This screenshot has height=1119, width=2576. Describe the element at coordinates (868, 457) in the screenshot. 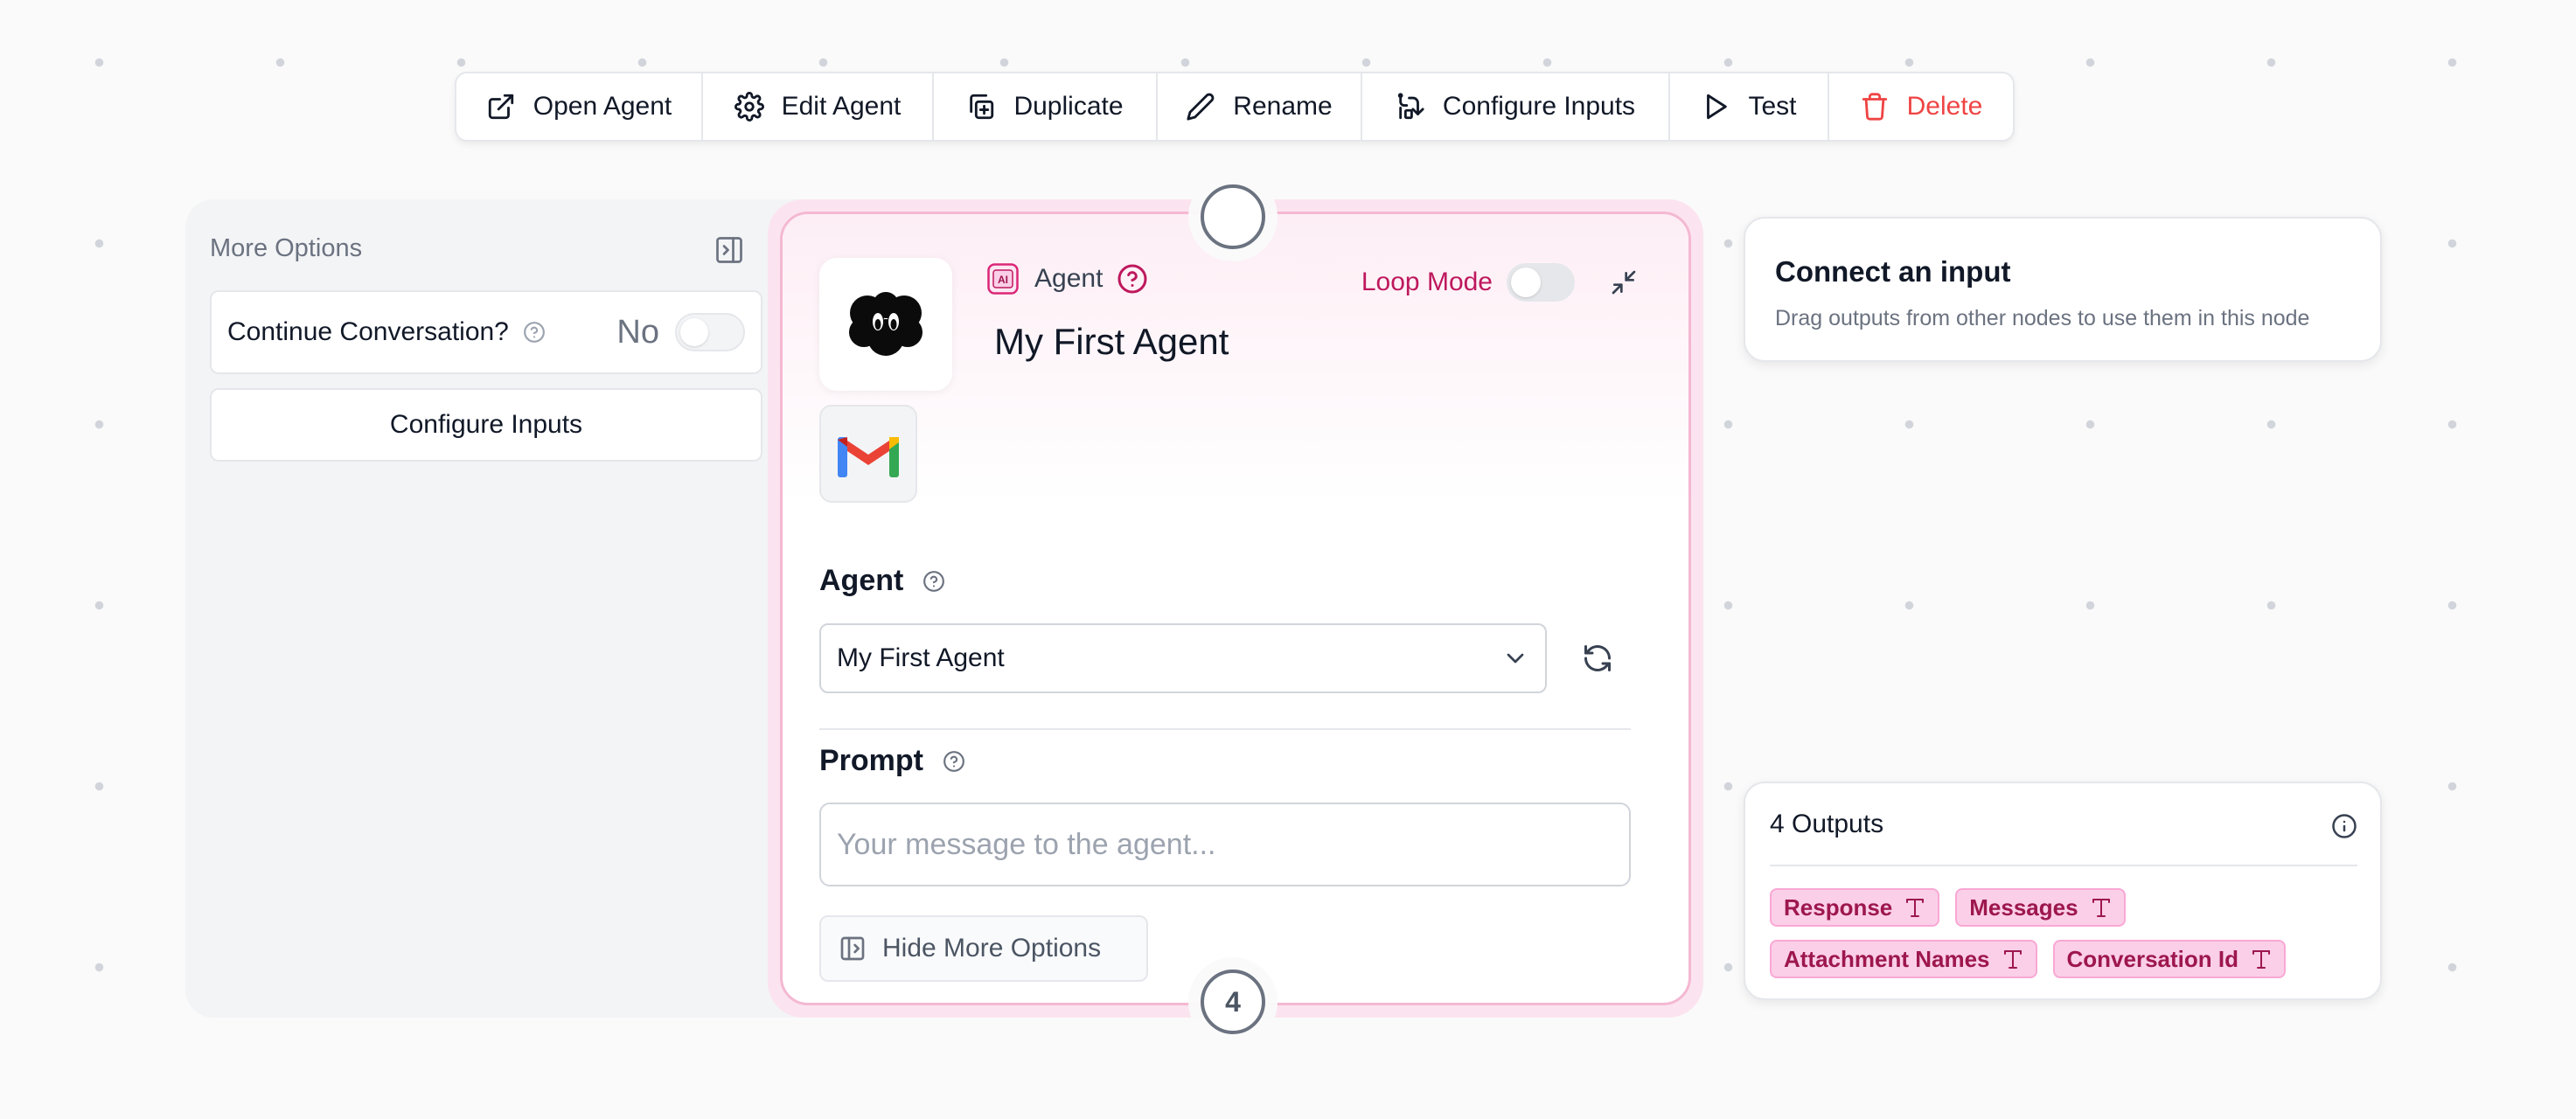

I see `gmail-icon` at that location.